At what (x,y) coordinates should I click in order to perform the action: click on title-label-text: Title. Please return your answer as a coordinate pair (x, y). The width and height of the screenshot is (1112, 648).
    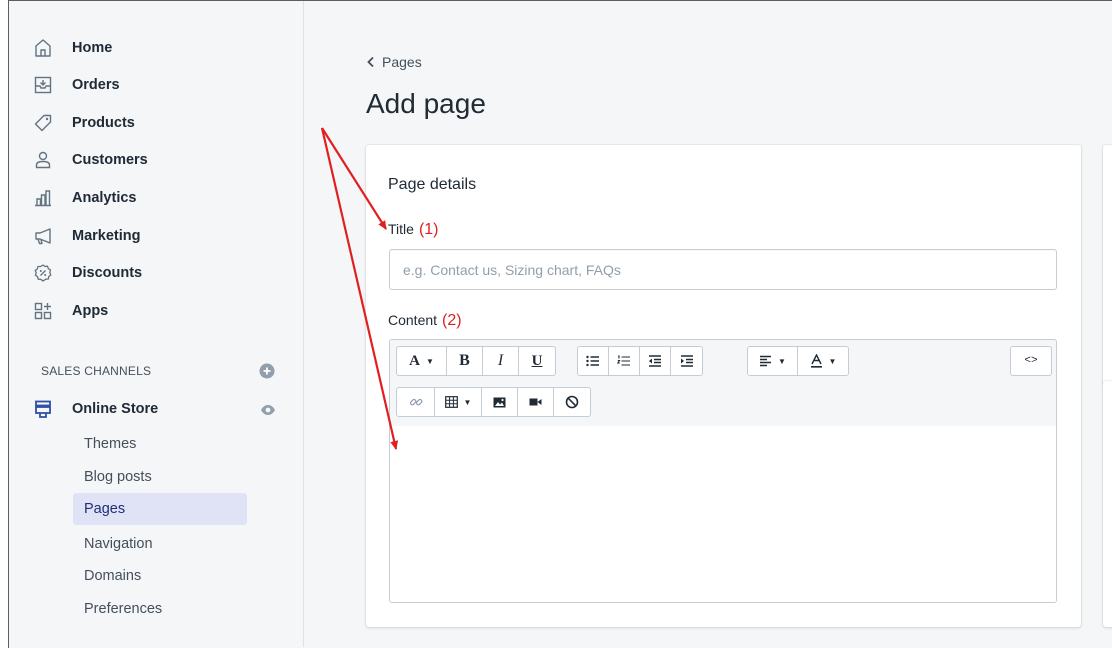
    Looking at the image, I should click on (401, 229).